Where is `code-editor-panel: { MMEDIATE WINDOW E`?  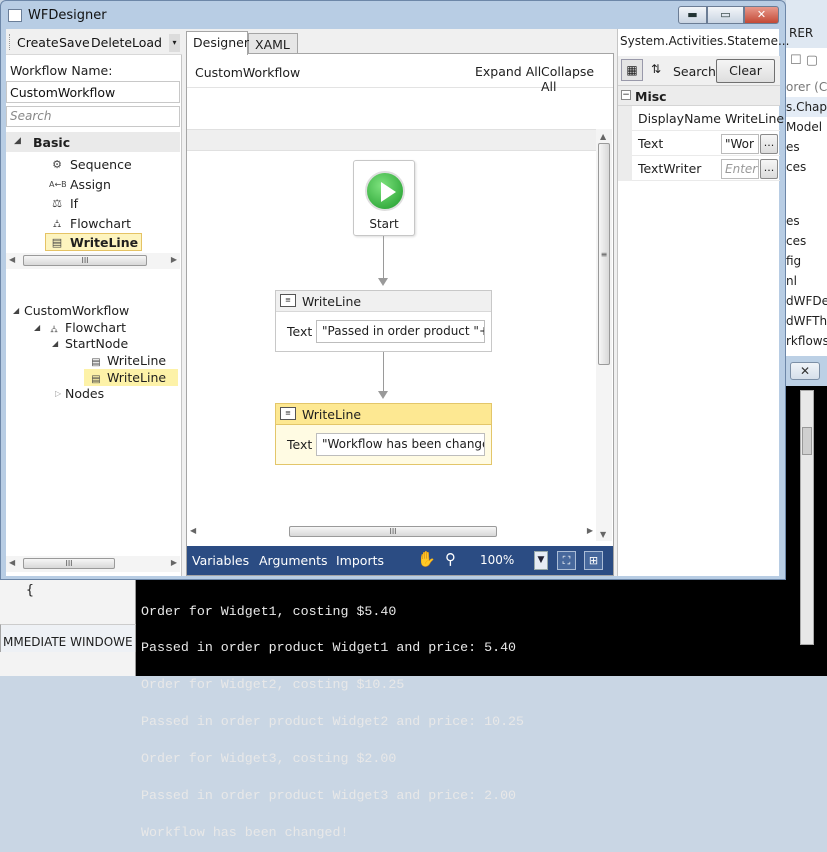 code-editor-panel: { MMEDIATE WINDOW E is located at coordinates (68, 626).